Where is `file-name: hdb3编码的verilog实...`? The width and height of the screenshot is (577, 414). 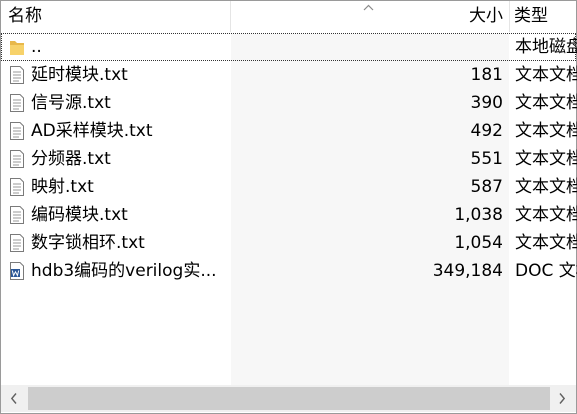 file-name: hdb3编码的verilog实... is located at coordinates (124, 271).